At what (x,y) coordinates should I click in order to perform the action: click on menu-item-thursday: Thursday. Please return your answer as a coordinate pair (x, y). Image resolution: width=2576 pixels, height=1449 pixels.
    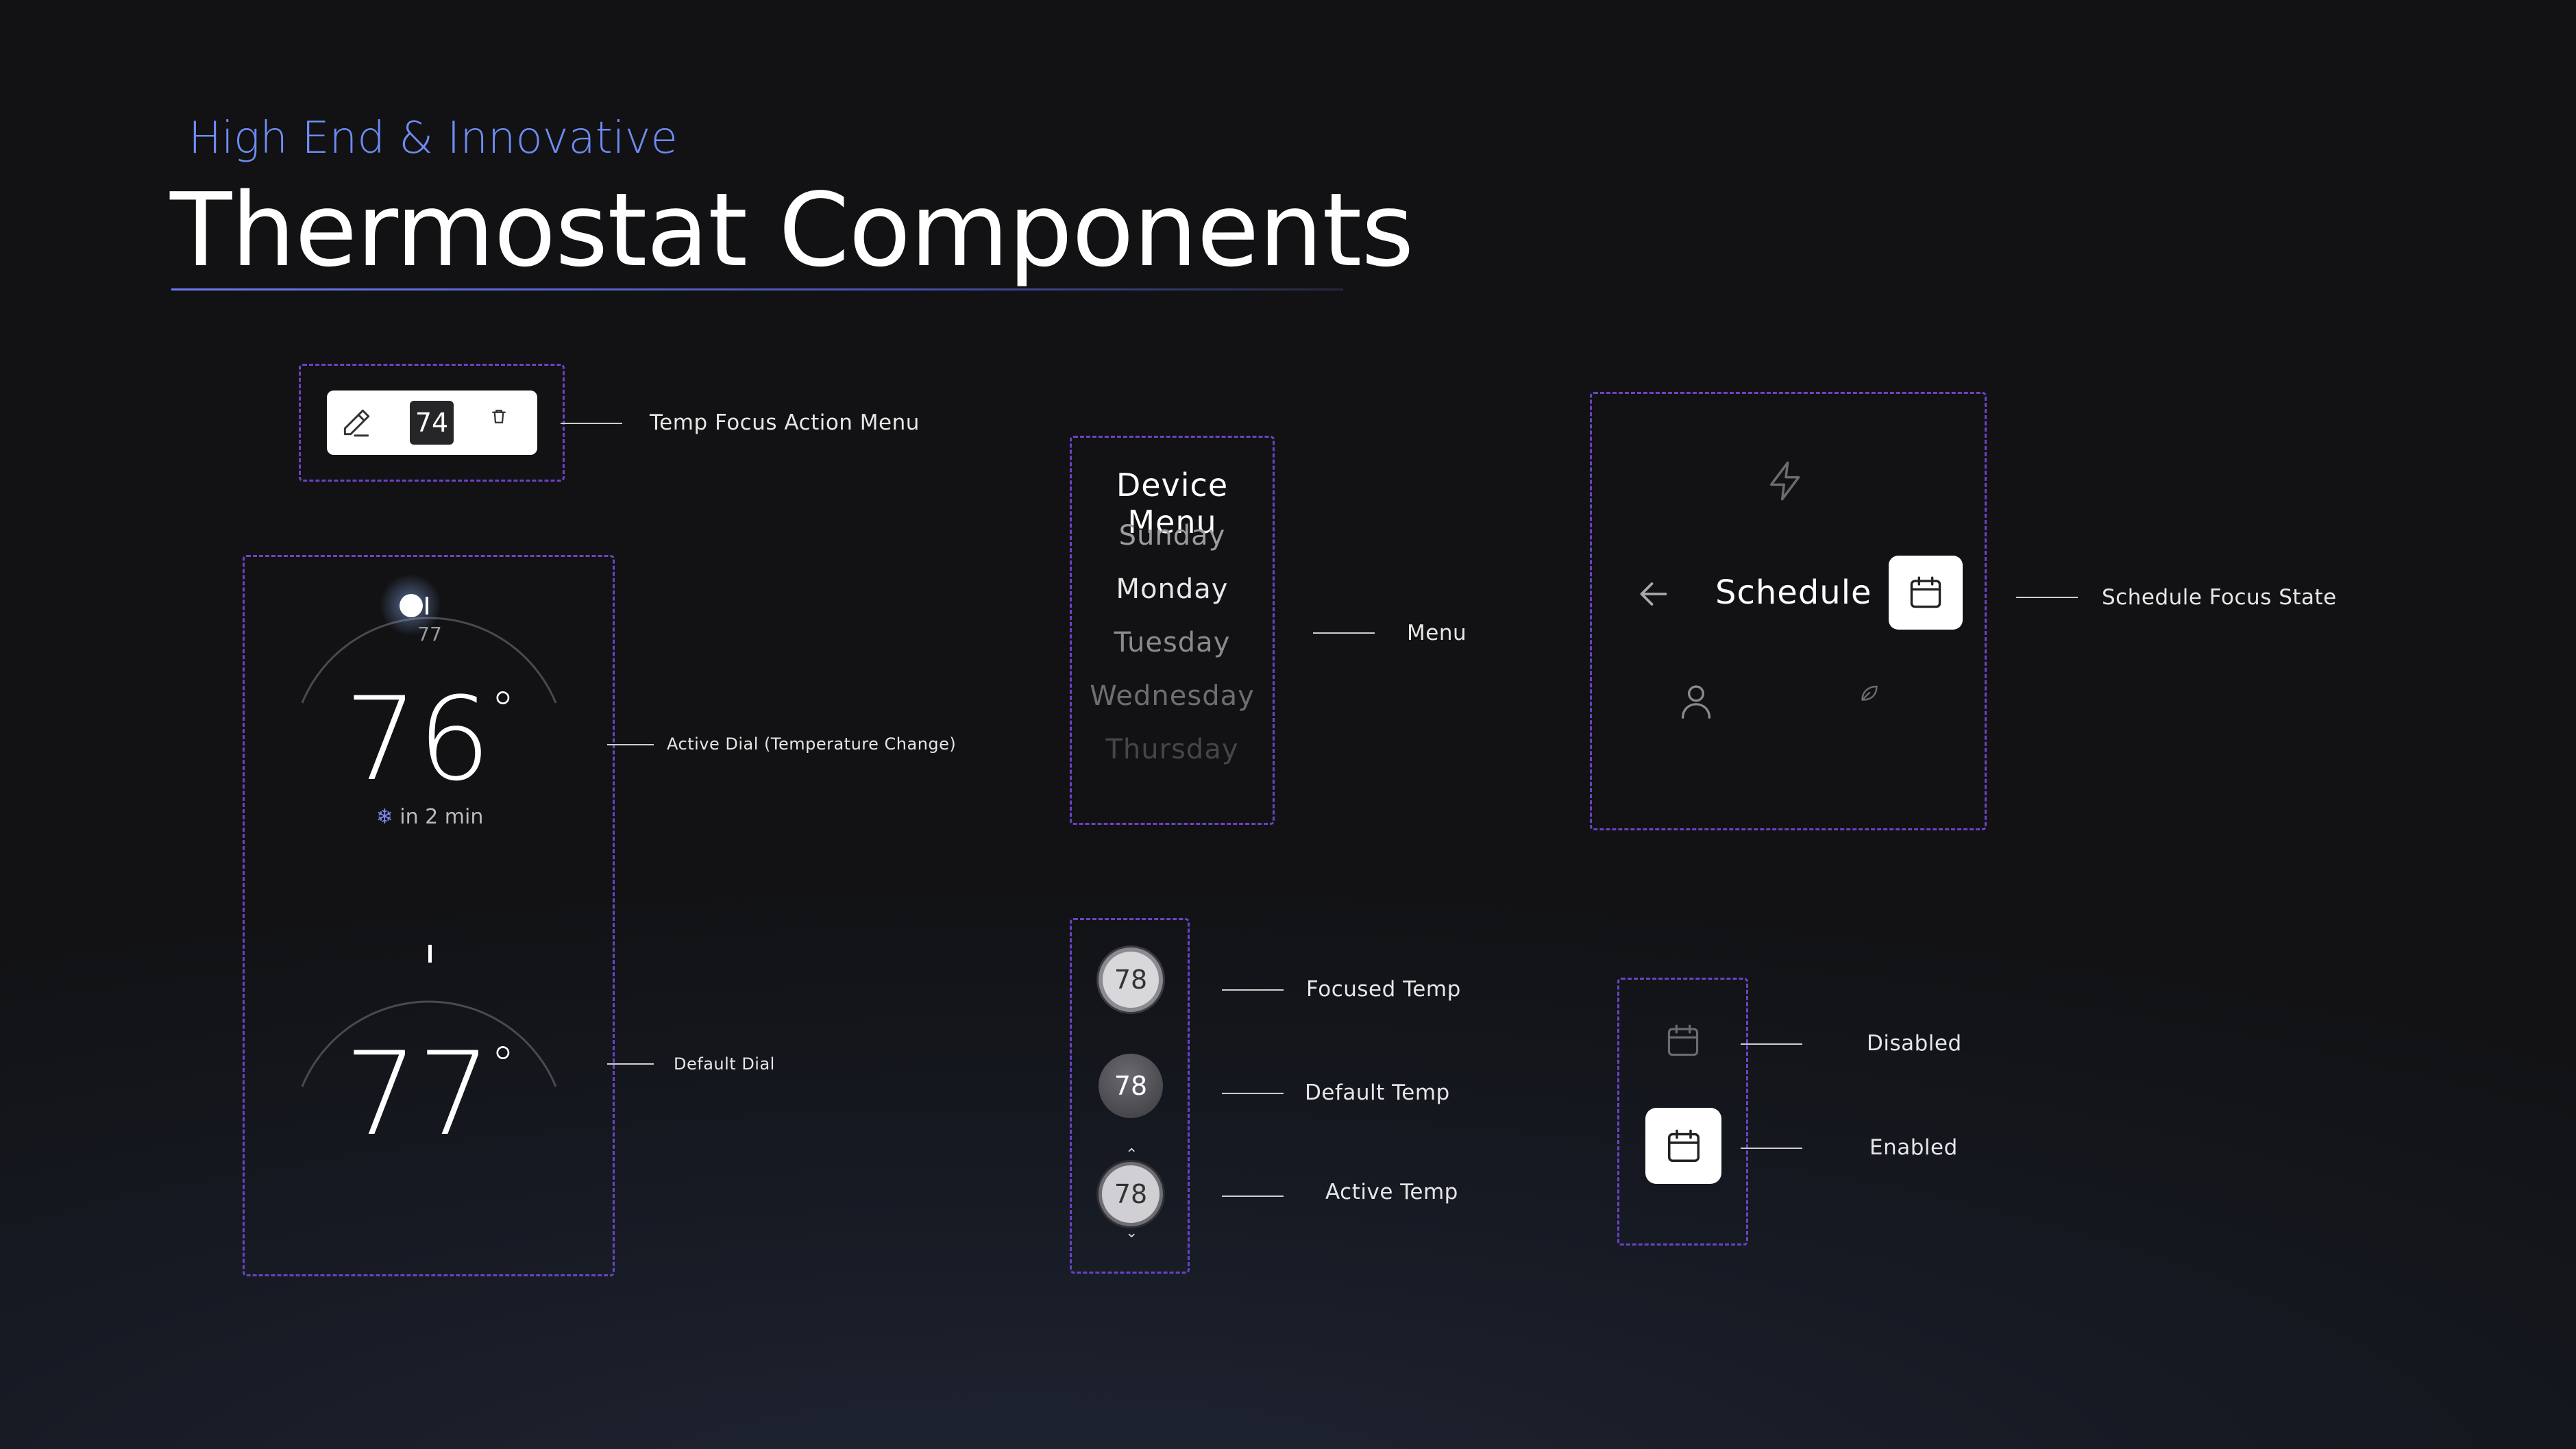
    Looking at the image, I should click on (1173, 749).